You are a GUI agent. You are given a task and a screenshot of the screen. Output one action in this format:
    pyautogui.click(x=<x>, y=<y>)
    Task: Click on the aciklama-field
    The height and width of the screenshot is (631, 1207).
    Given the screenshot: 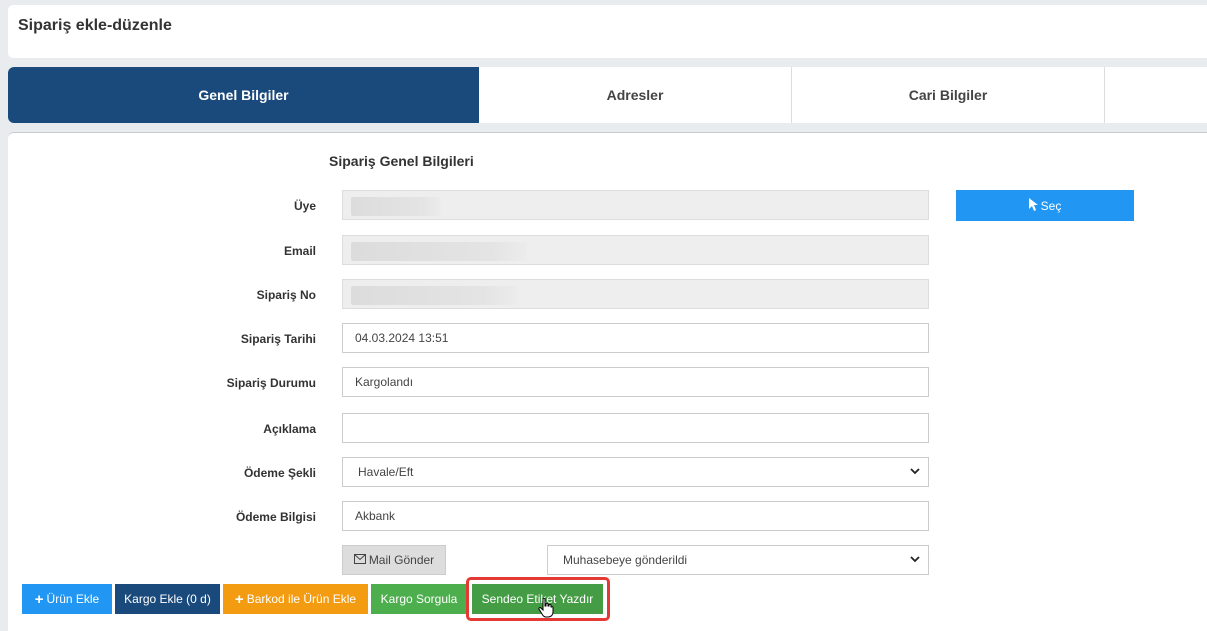 What is the action you would take?
    pyautogui.click(x=635, y=428)
    